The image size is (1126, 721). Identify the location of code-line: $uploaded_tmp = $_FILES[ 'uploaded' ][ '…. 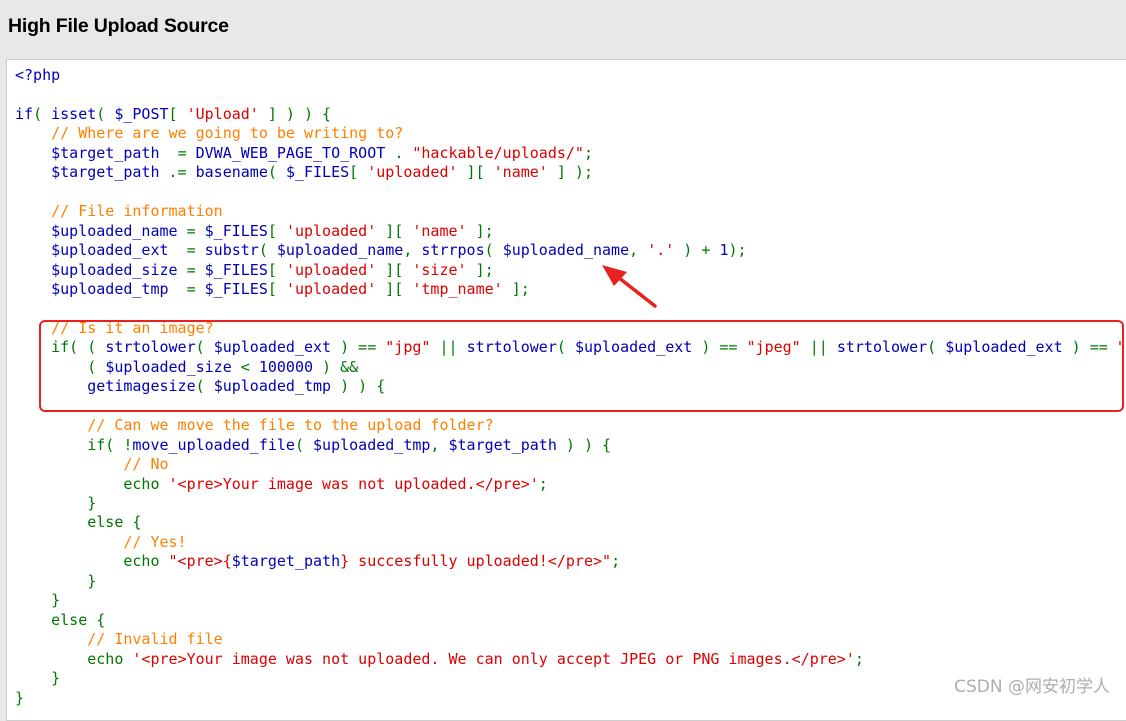
(272, 289).